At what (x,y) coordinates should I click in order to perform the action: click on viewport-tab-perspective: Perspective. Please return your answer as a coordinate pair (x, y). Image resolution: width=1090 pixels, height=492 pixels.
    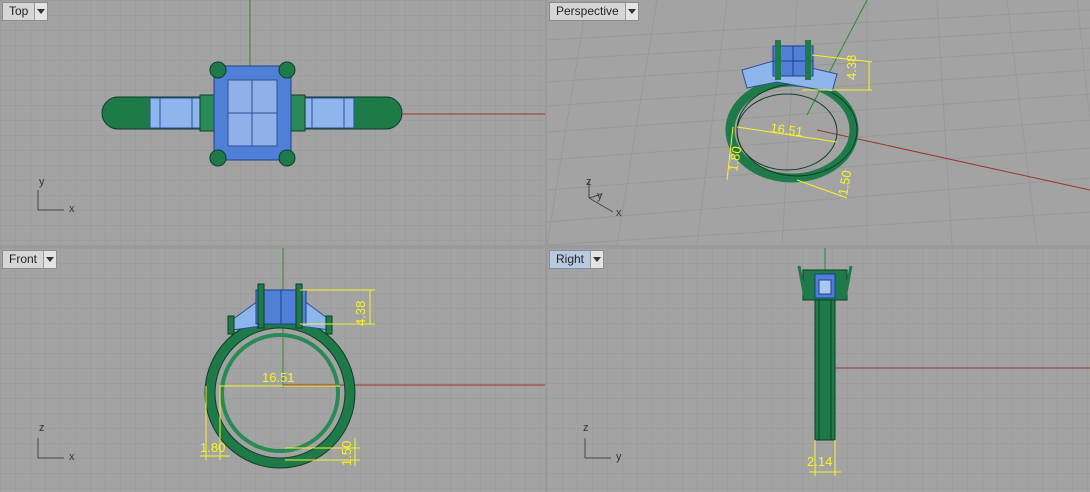
    Looking at the image, I should click on (594, 11).